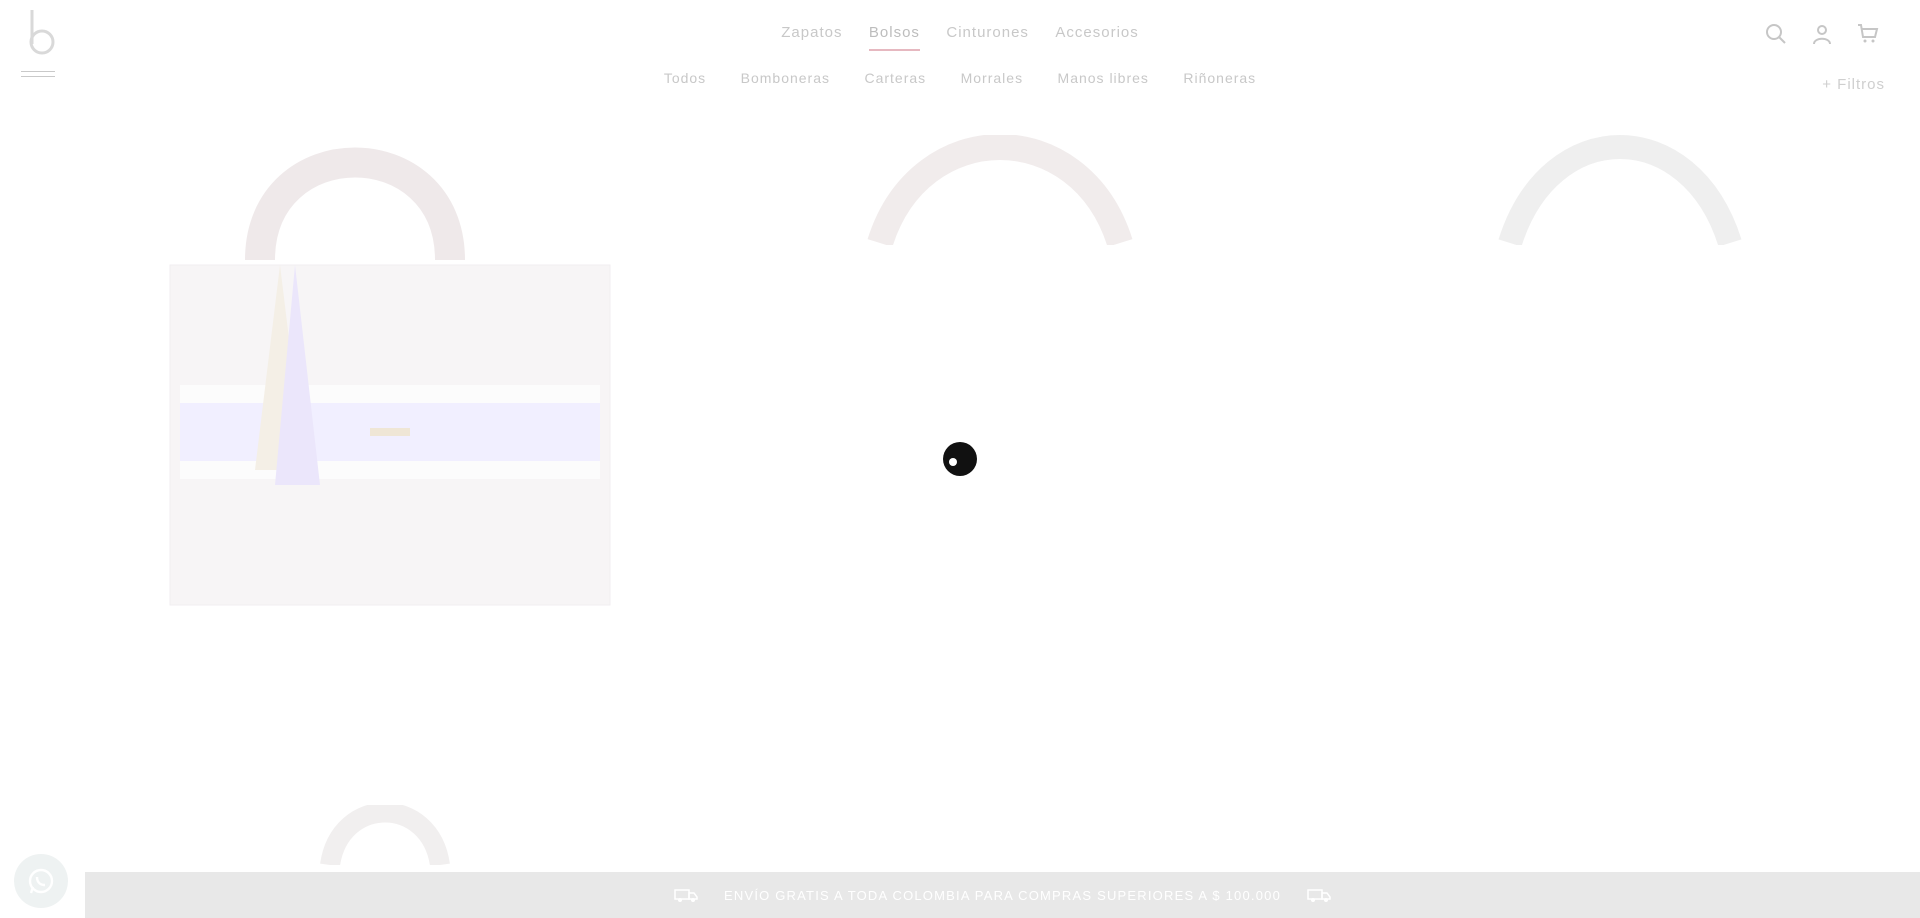  Describe the element at coordinates (785, 78) in the screenshot. I see `subnav-bomboneras: Bomboneras` at that location.